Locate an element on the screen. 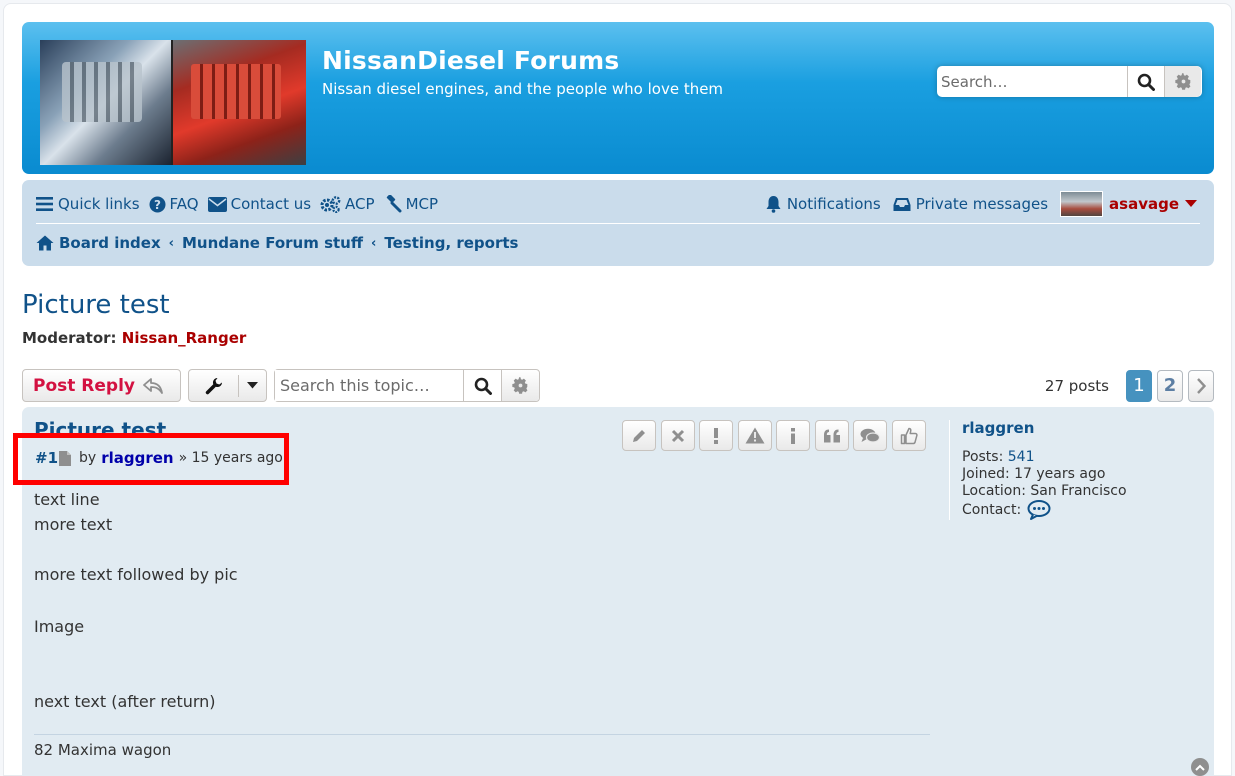 The height and width of the screenshot is (776, 1235). warn-button is located at coordinates (754, 435).